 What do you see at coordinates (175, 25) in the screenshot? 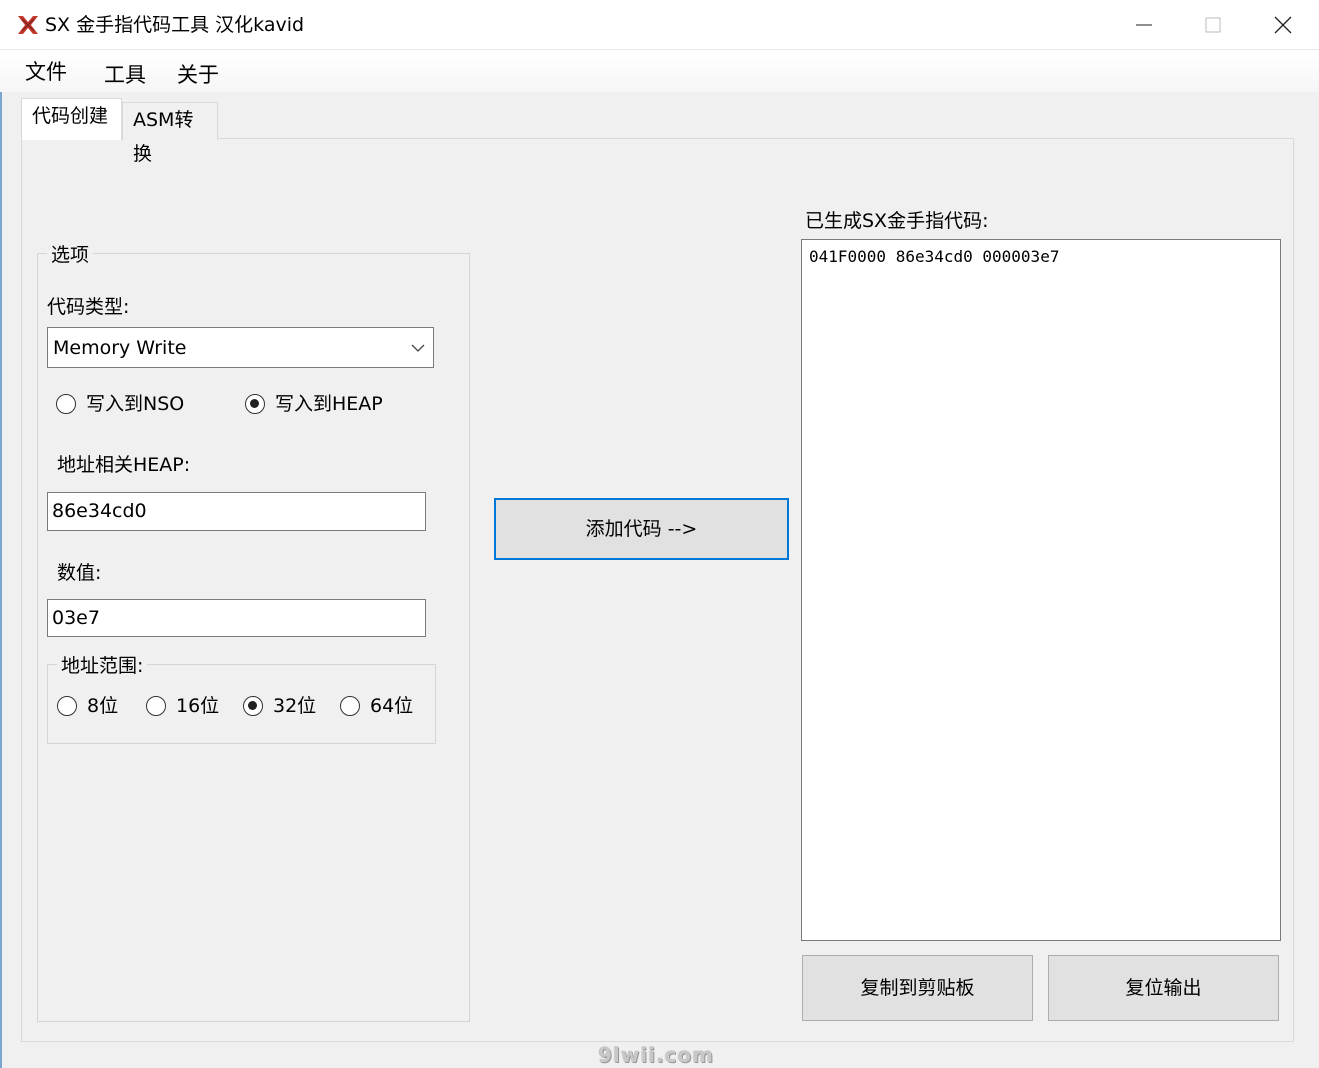
I see `window-title: SX 金手指代码工具 汉化kavid` at bounding box center [175, 25].